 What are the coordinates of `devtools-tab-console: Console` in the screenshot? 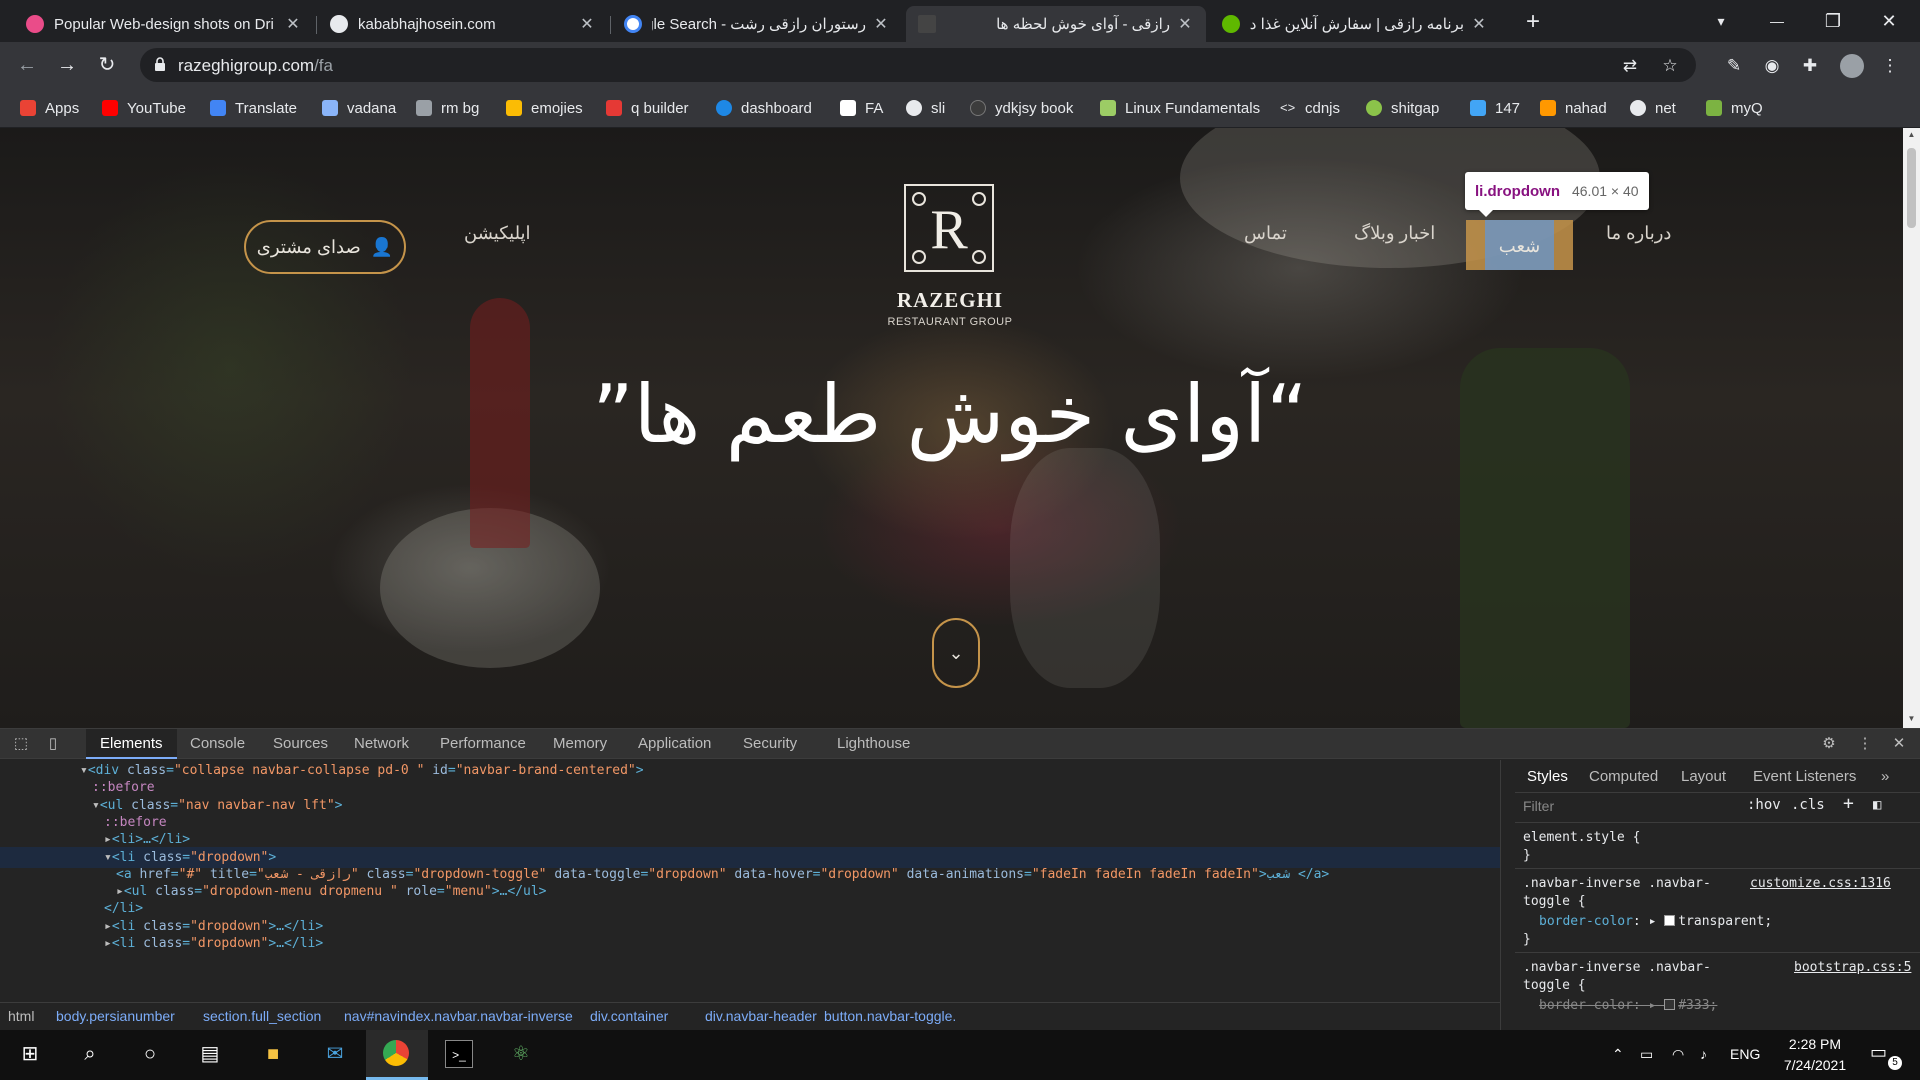 It's located at (217, 744).